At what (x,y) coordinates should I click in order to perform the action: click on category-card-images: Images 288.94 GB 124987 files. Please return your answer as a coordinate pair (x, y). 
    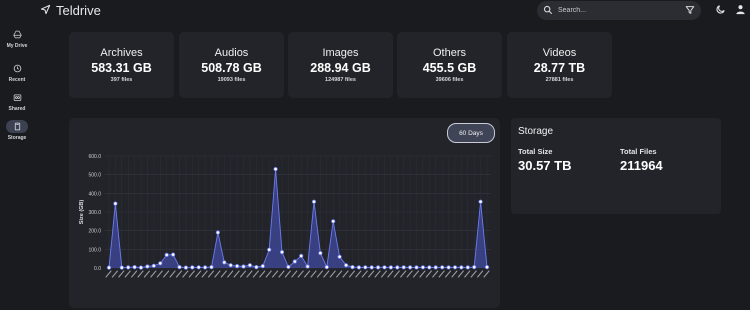
    Looking at the image, I should click on (340, 65).